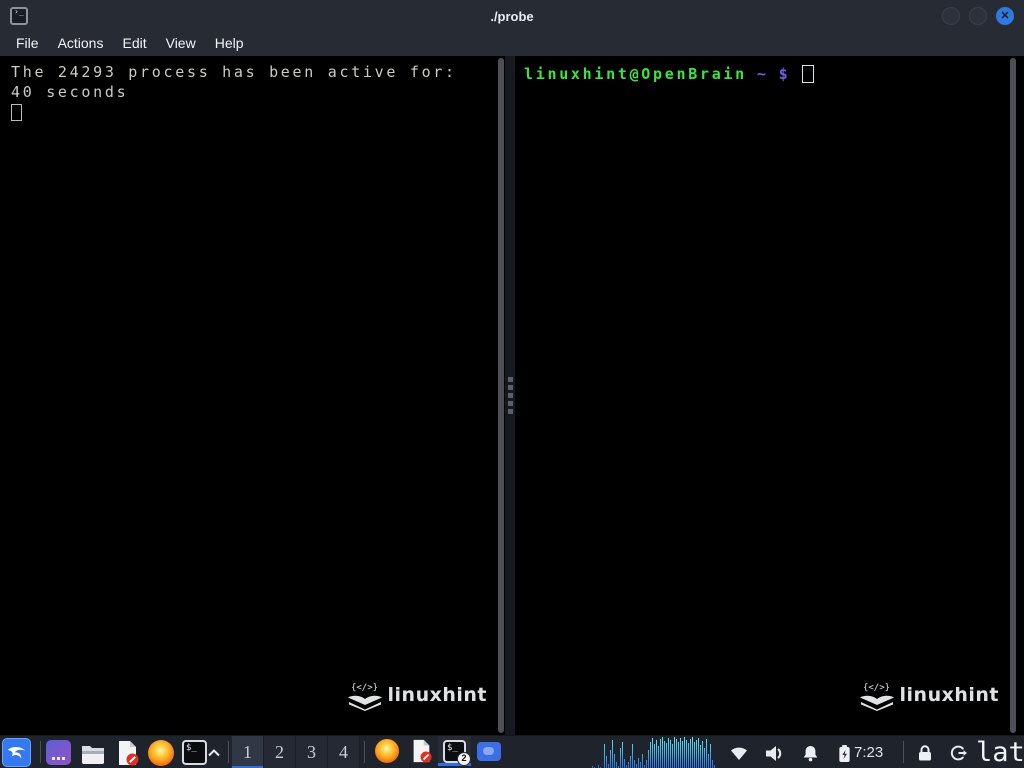 The width and height of the screenshot is (1024, 768). I want to click on right-pane-scrollbar, so click(1013, 395).